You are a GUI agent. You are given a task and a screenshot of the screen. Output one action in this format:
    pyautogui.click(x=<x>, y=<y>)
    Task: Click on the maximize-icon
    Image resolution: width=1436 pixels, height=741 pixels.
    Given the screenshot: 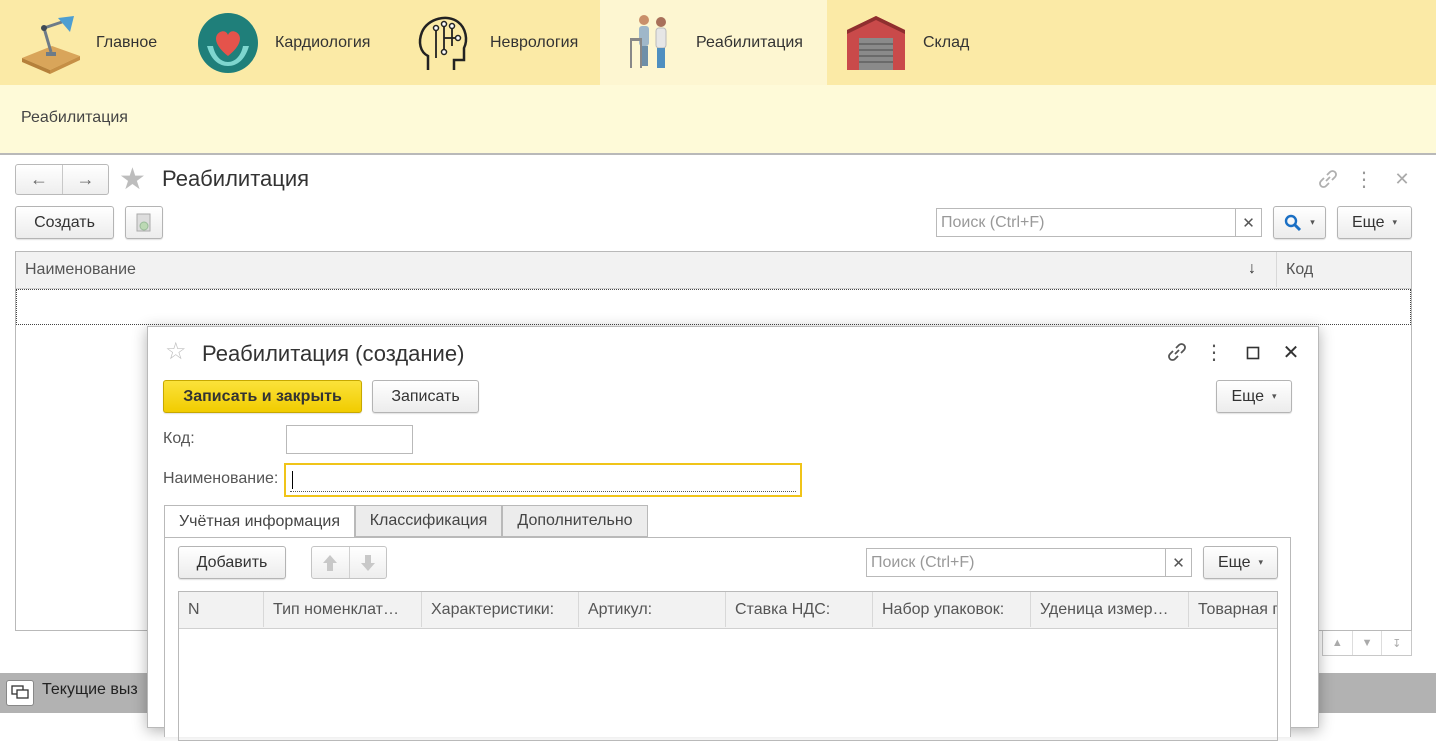 What is the action you would take?
    pyautogui.click(x=1253, y=353)
    